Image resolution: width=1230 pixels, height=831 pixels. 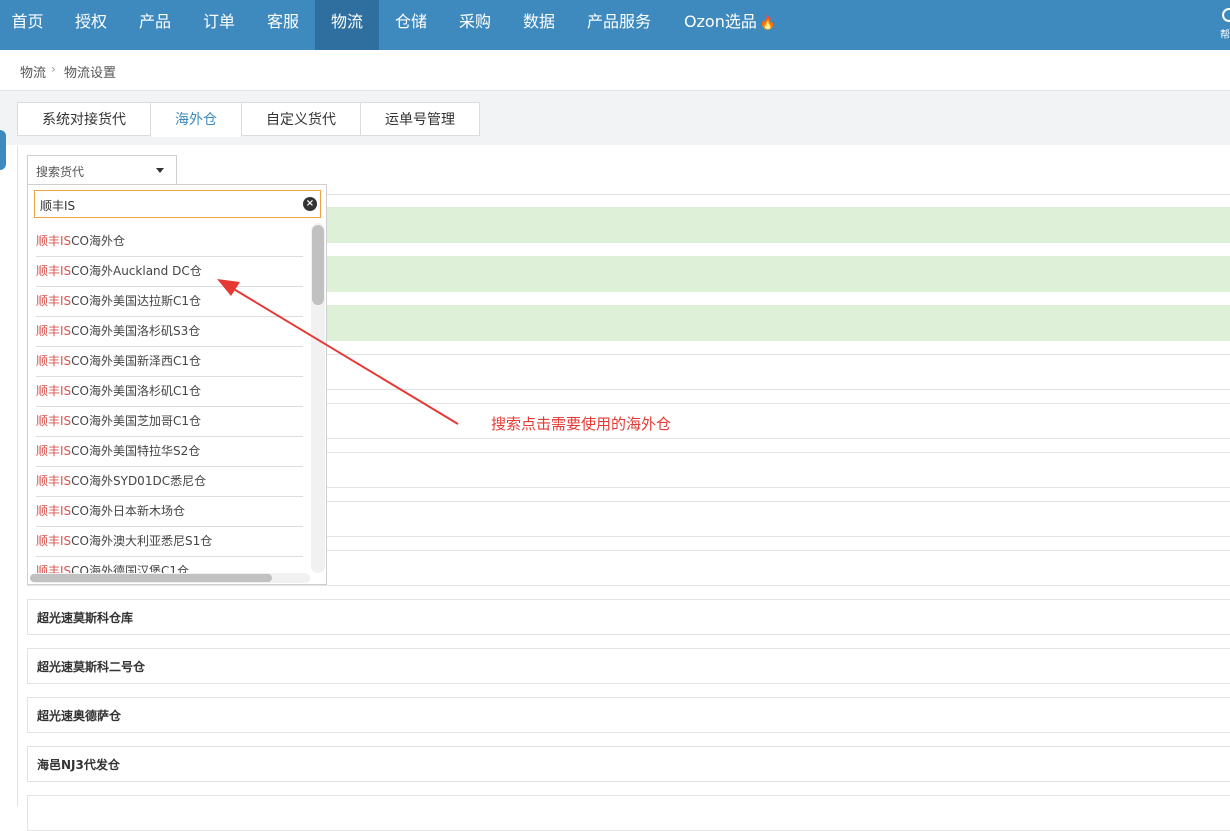 I want to click on annotation-arrow-icon, so click(x=338, y=352).